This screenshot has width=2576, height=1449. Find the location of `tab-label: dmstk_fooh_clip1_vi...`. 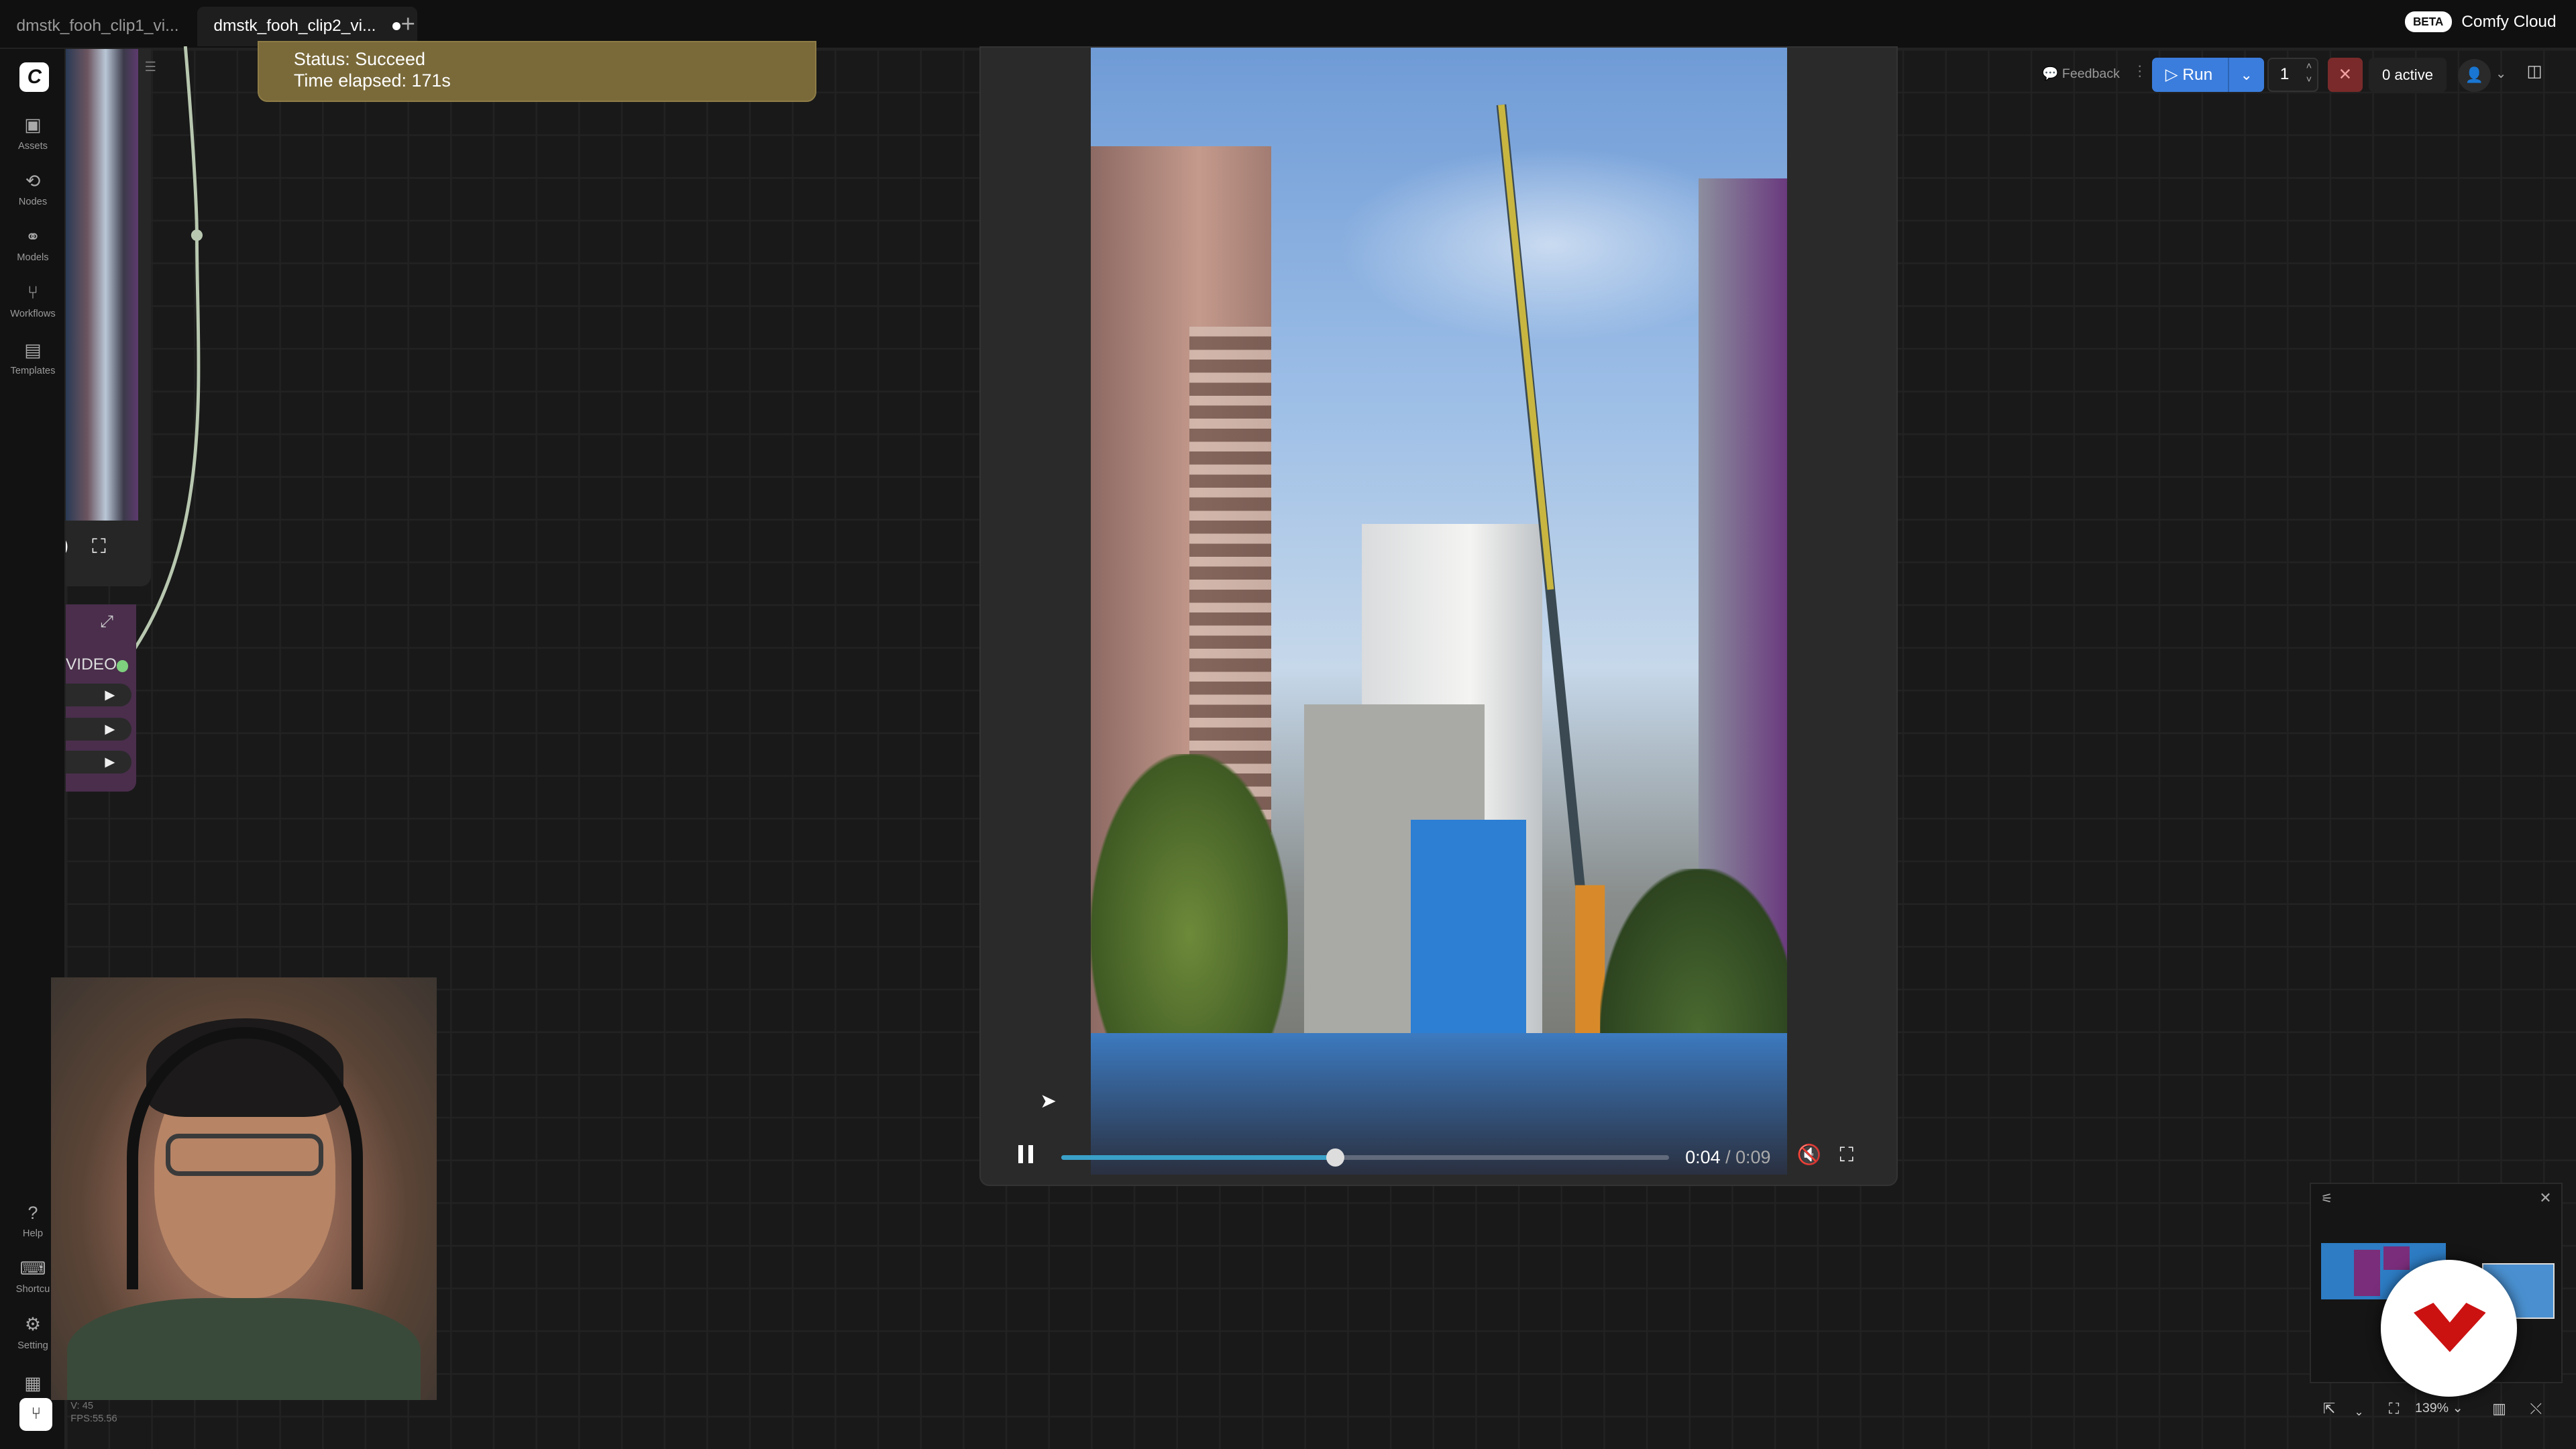

tab-label: dmstk_fooh_clip1_vi... is located at coordinates (97, 25).